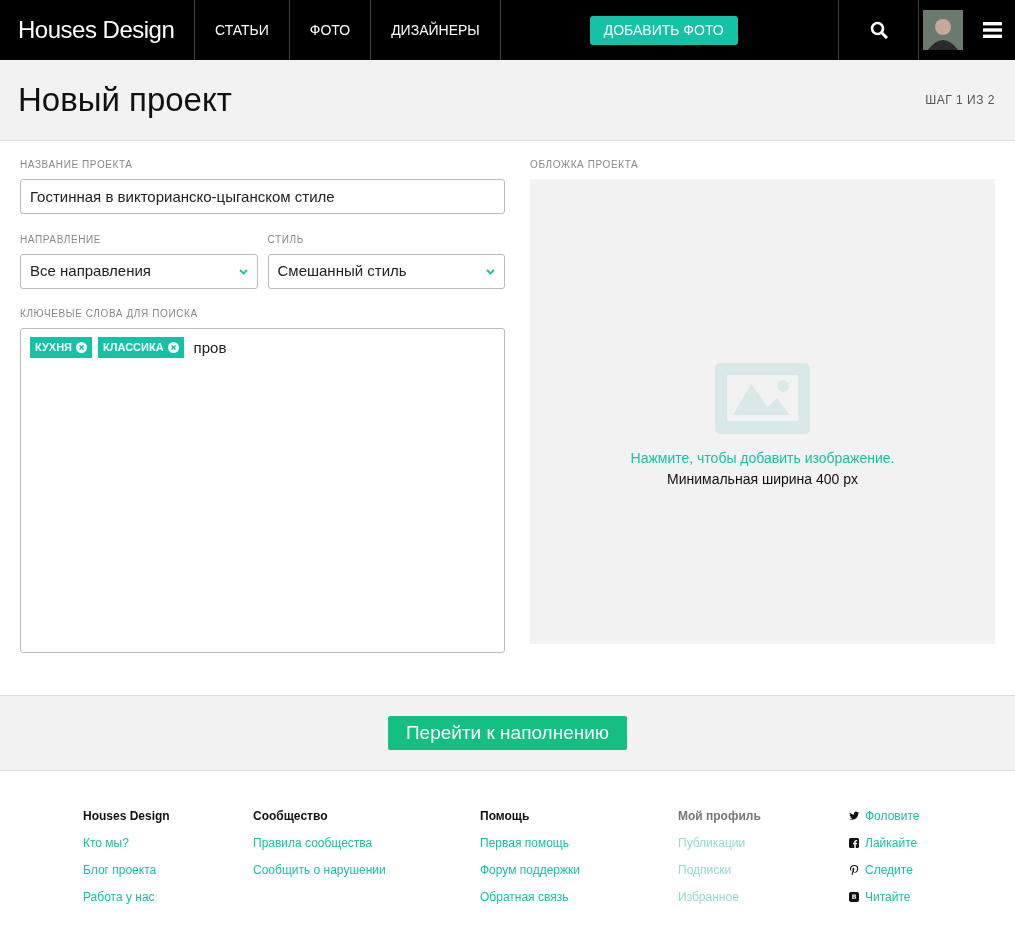 The height and width of the screenshot is (925, 1015). Describe the element at coordinates (942, 30) in the screenshot. I see `avatar` at that location.